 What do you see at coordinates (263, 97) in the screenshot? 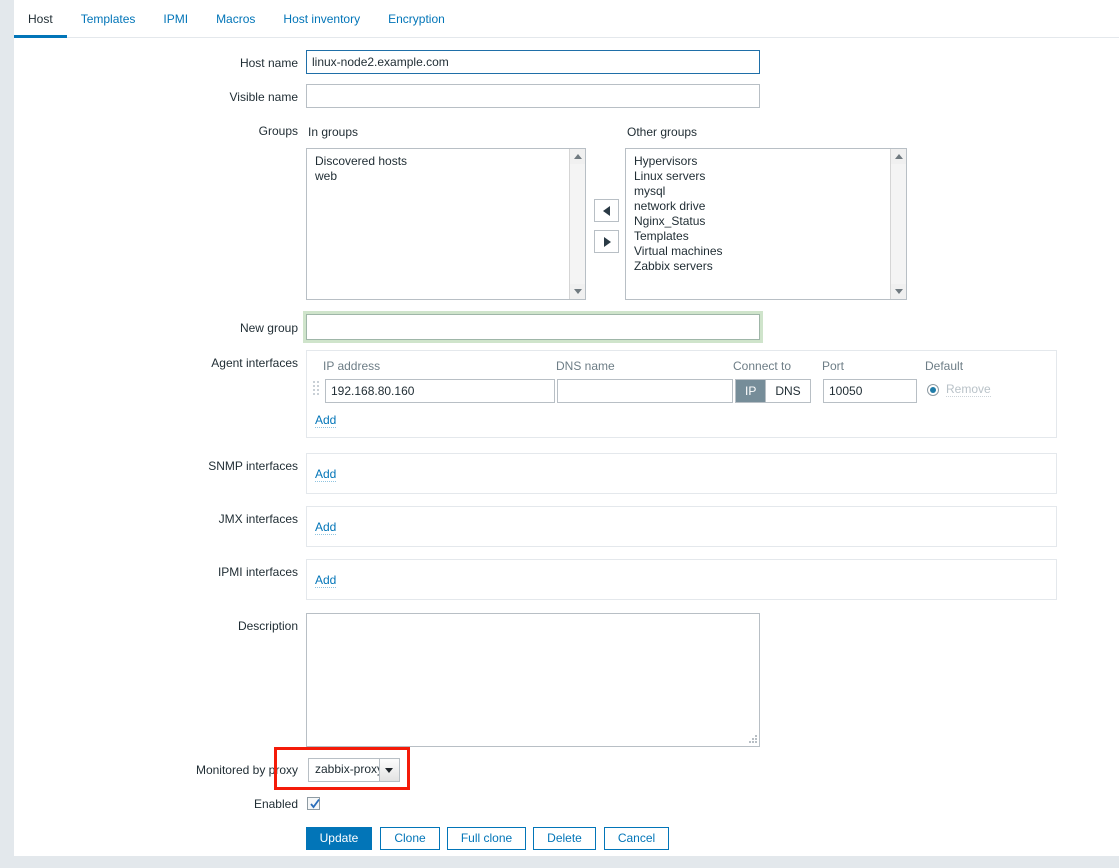
I see `visible-name-label: Visible name` at bounding box center [263, 97].